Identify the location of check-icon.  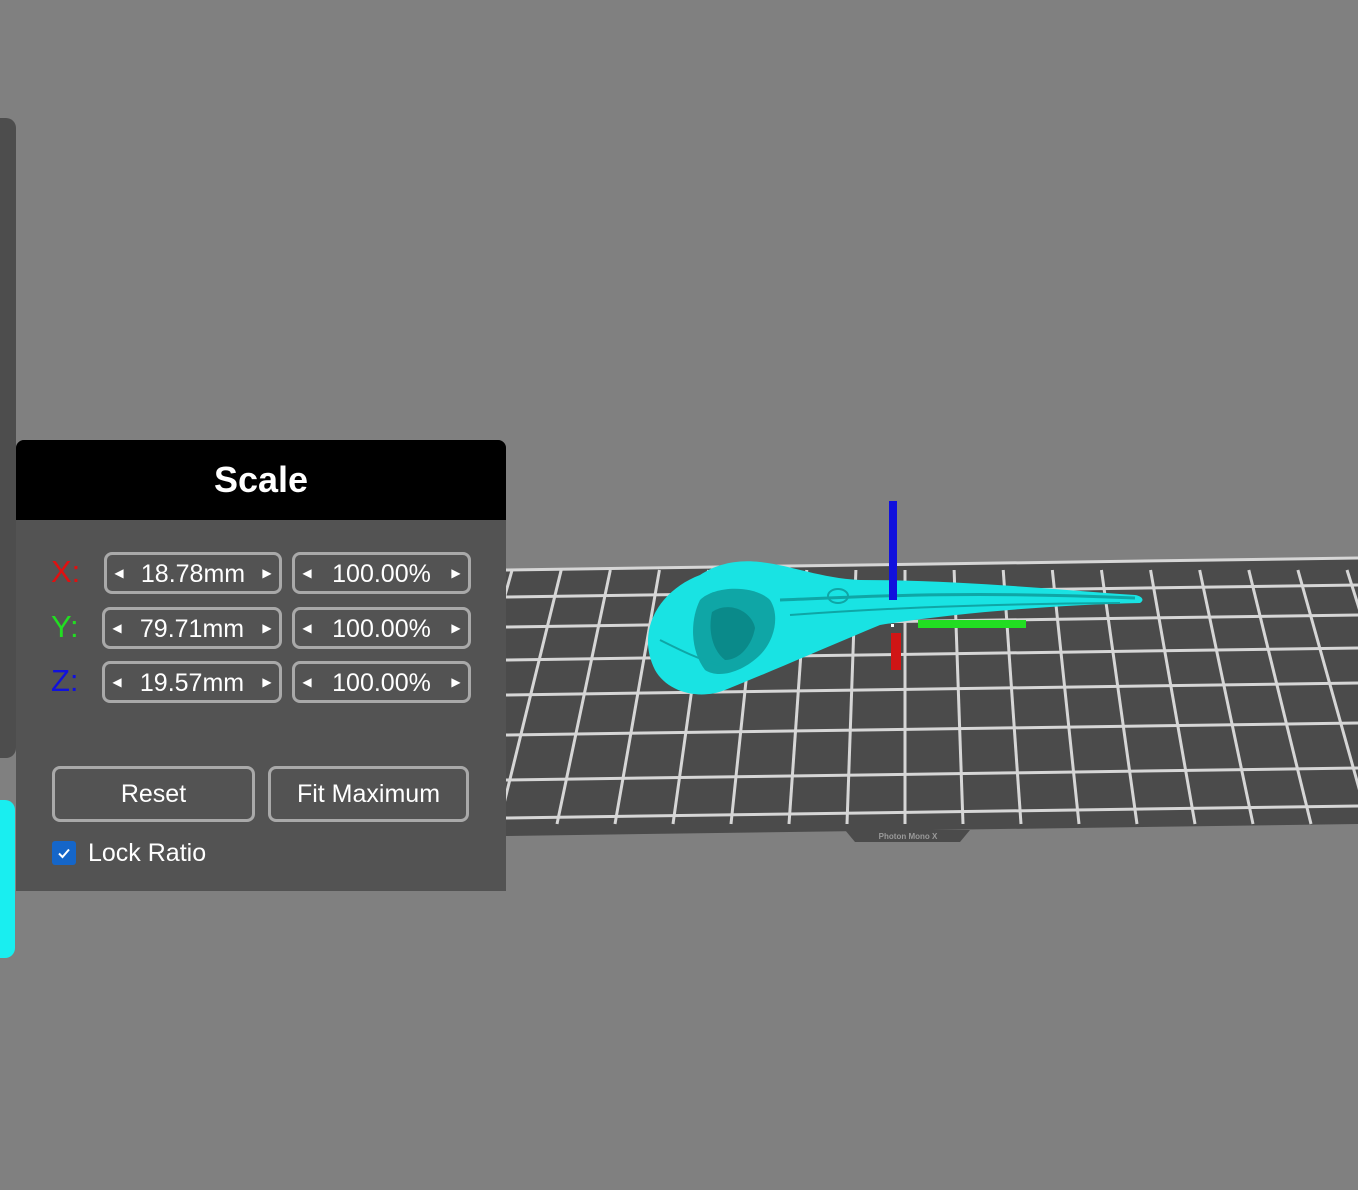
(64, 853).